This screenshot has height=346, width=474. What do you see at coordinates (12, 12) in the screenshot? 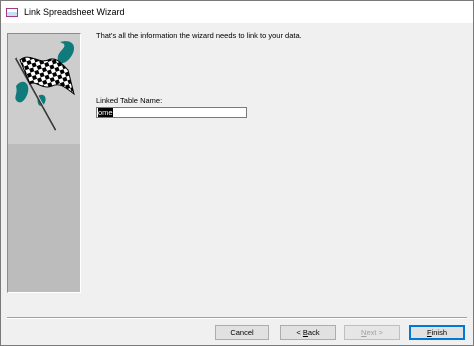
I see `access-app-icon` at bounding box center [12, 12].